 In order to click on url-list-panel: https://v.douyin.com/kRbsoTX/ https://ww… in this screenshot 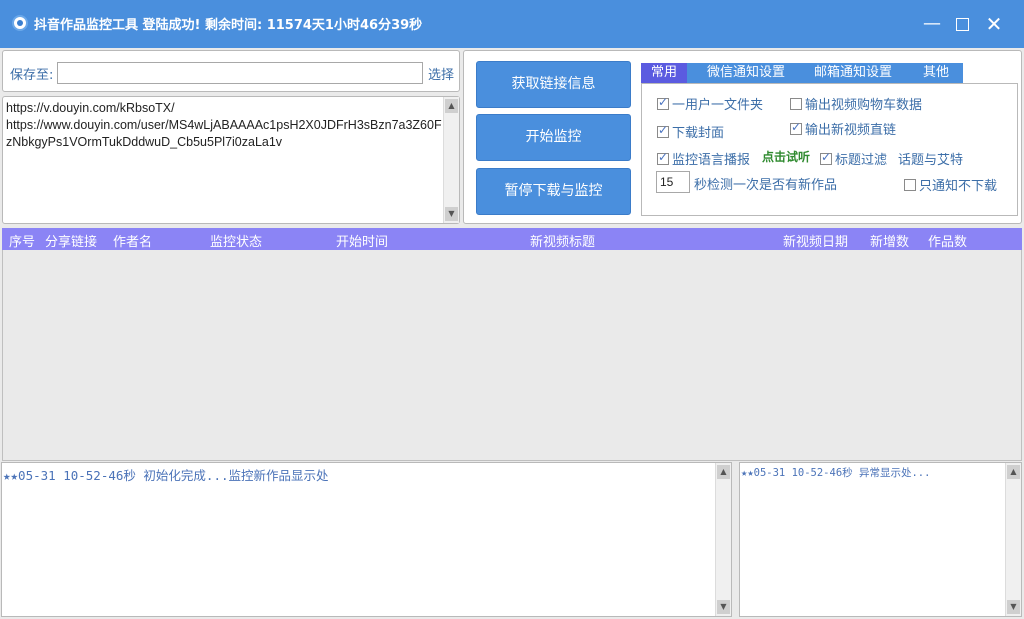, I will do `click(231, 160)`.